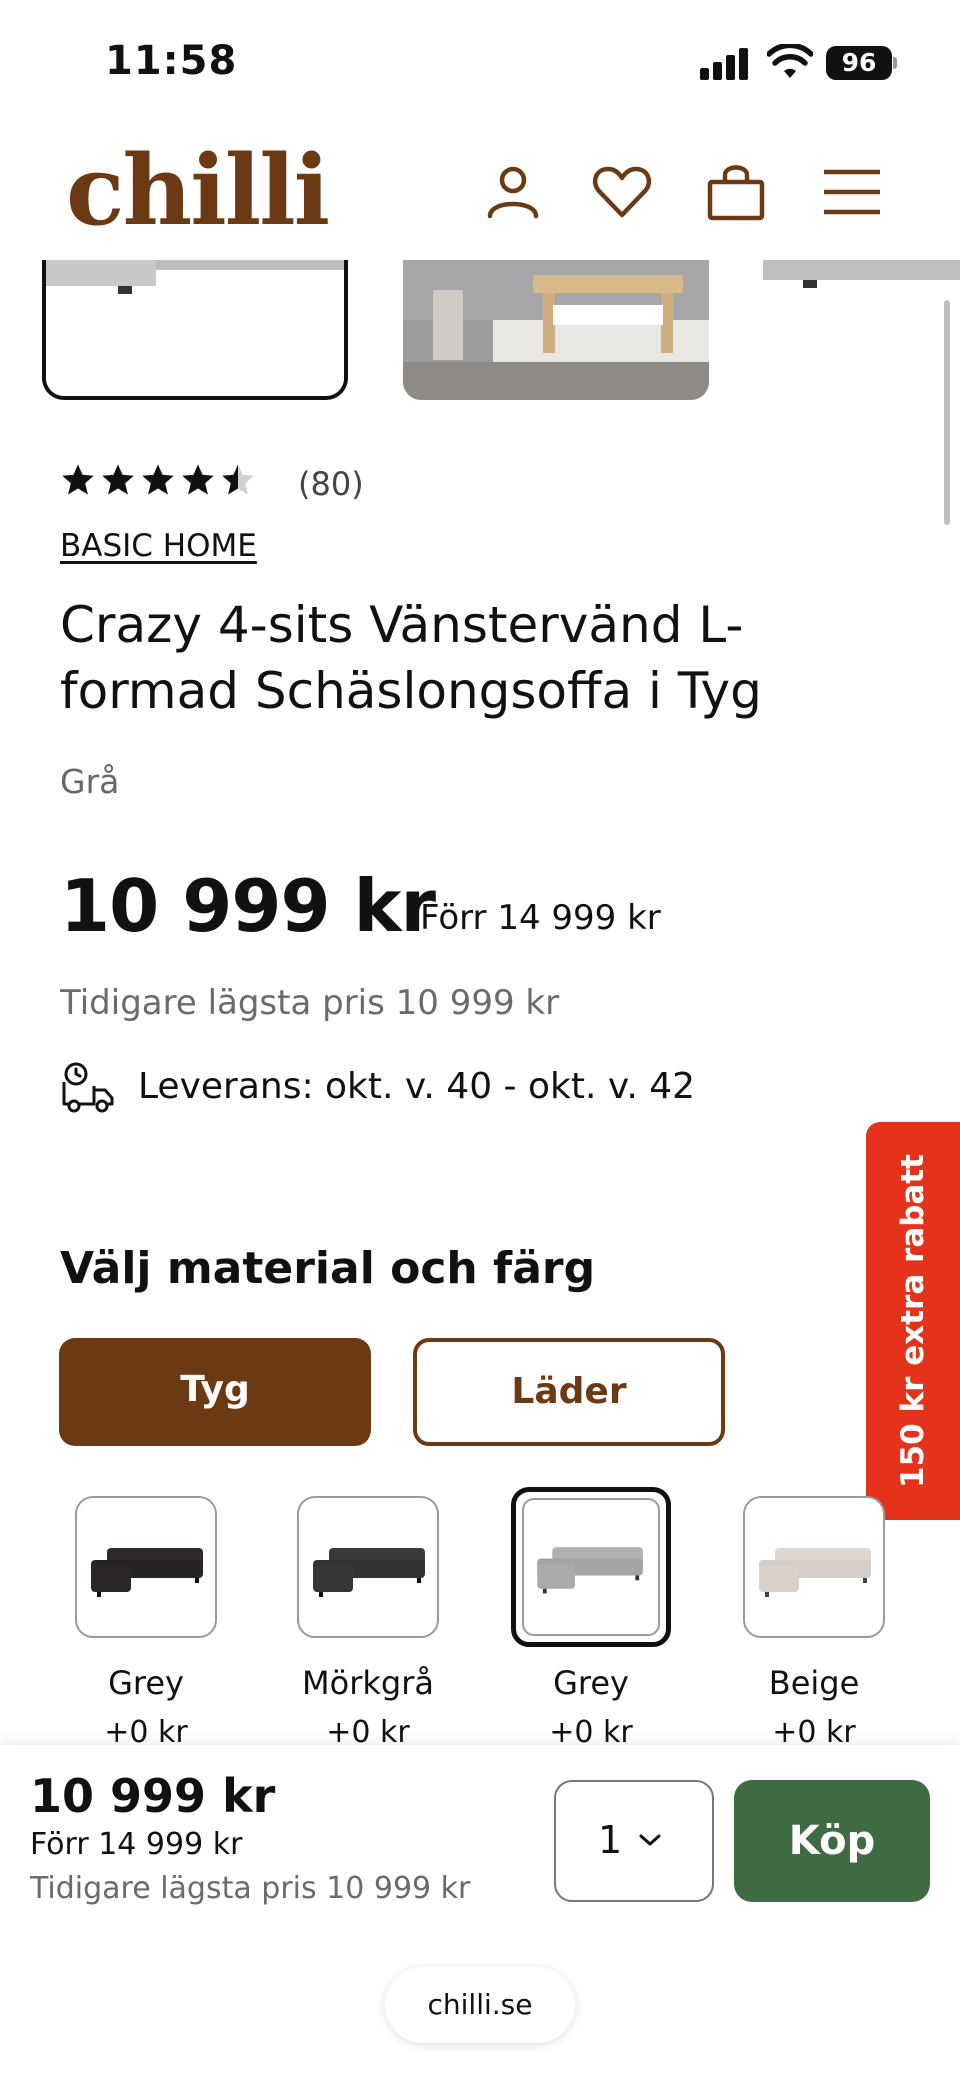 This screenshot has width=960, height=2078. I want to click on lowest-price-note: Tidigare lägsta pris 10 999 kr, so click(310, 1003).